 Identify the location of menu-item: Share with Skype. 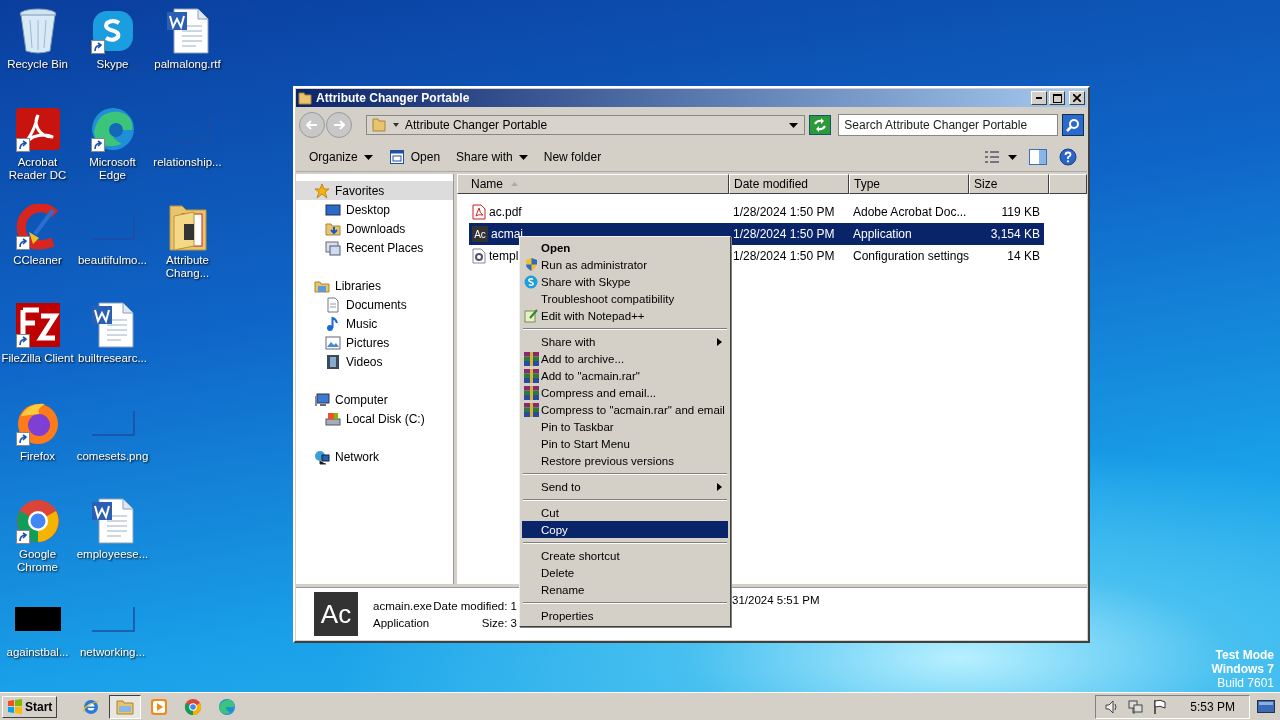
(625, 281).